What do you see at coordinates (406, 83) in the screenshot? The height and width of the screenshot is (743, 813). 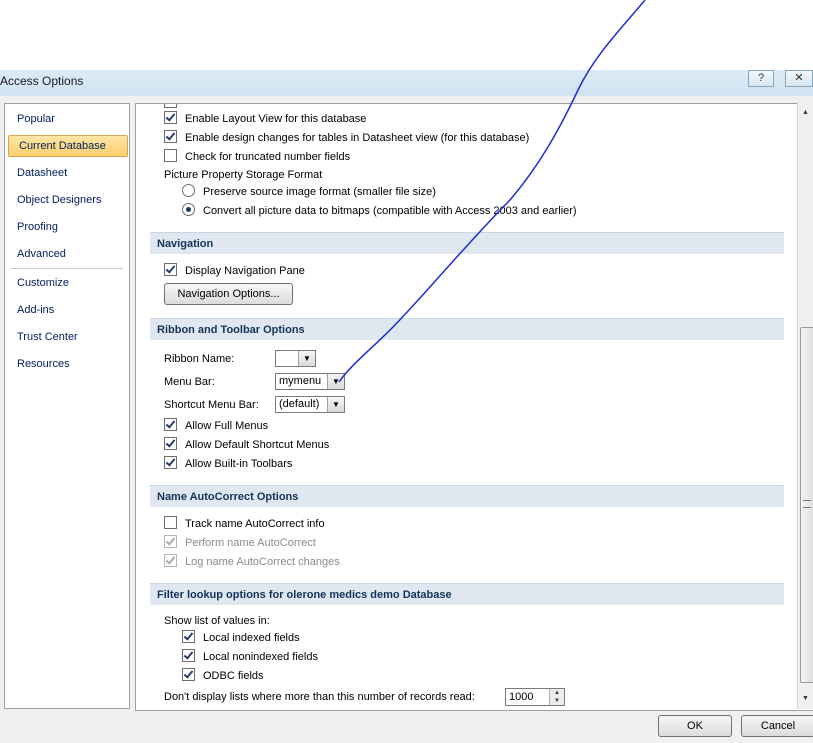 I see `title-bar: Access Options ? ✕` at bounding box center [406, 83].